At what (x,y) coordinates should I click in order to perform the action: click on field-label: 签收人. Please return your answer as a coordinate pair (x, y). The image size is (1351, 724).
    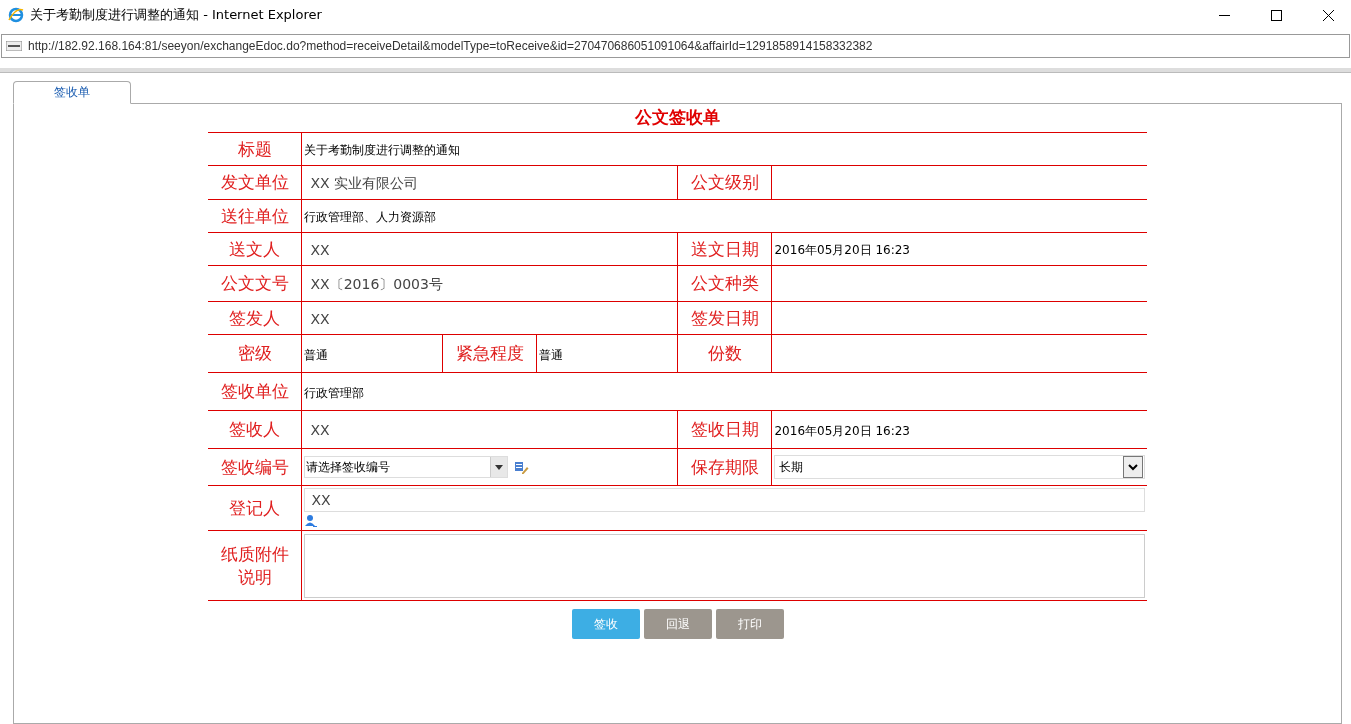
    Looking at the image, I should click on (255, 429).